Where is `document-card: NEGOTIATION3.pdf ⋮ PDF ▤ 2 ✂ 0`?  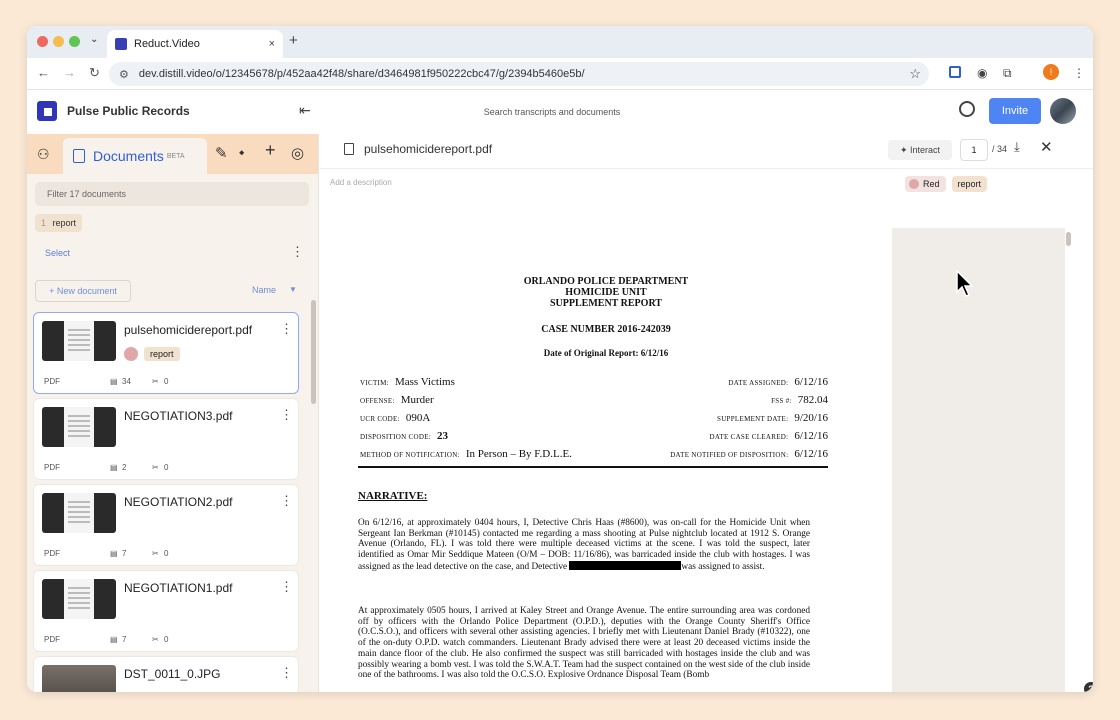
document-card: NEGOTIATION3.pdf ⋮ PDF ▤ 2 ✂ 0 is located at coordinates (166, 439).